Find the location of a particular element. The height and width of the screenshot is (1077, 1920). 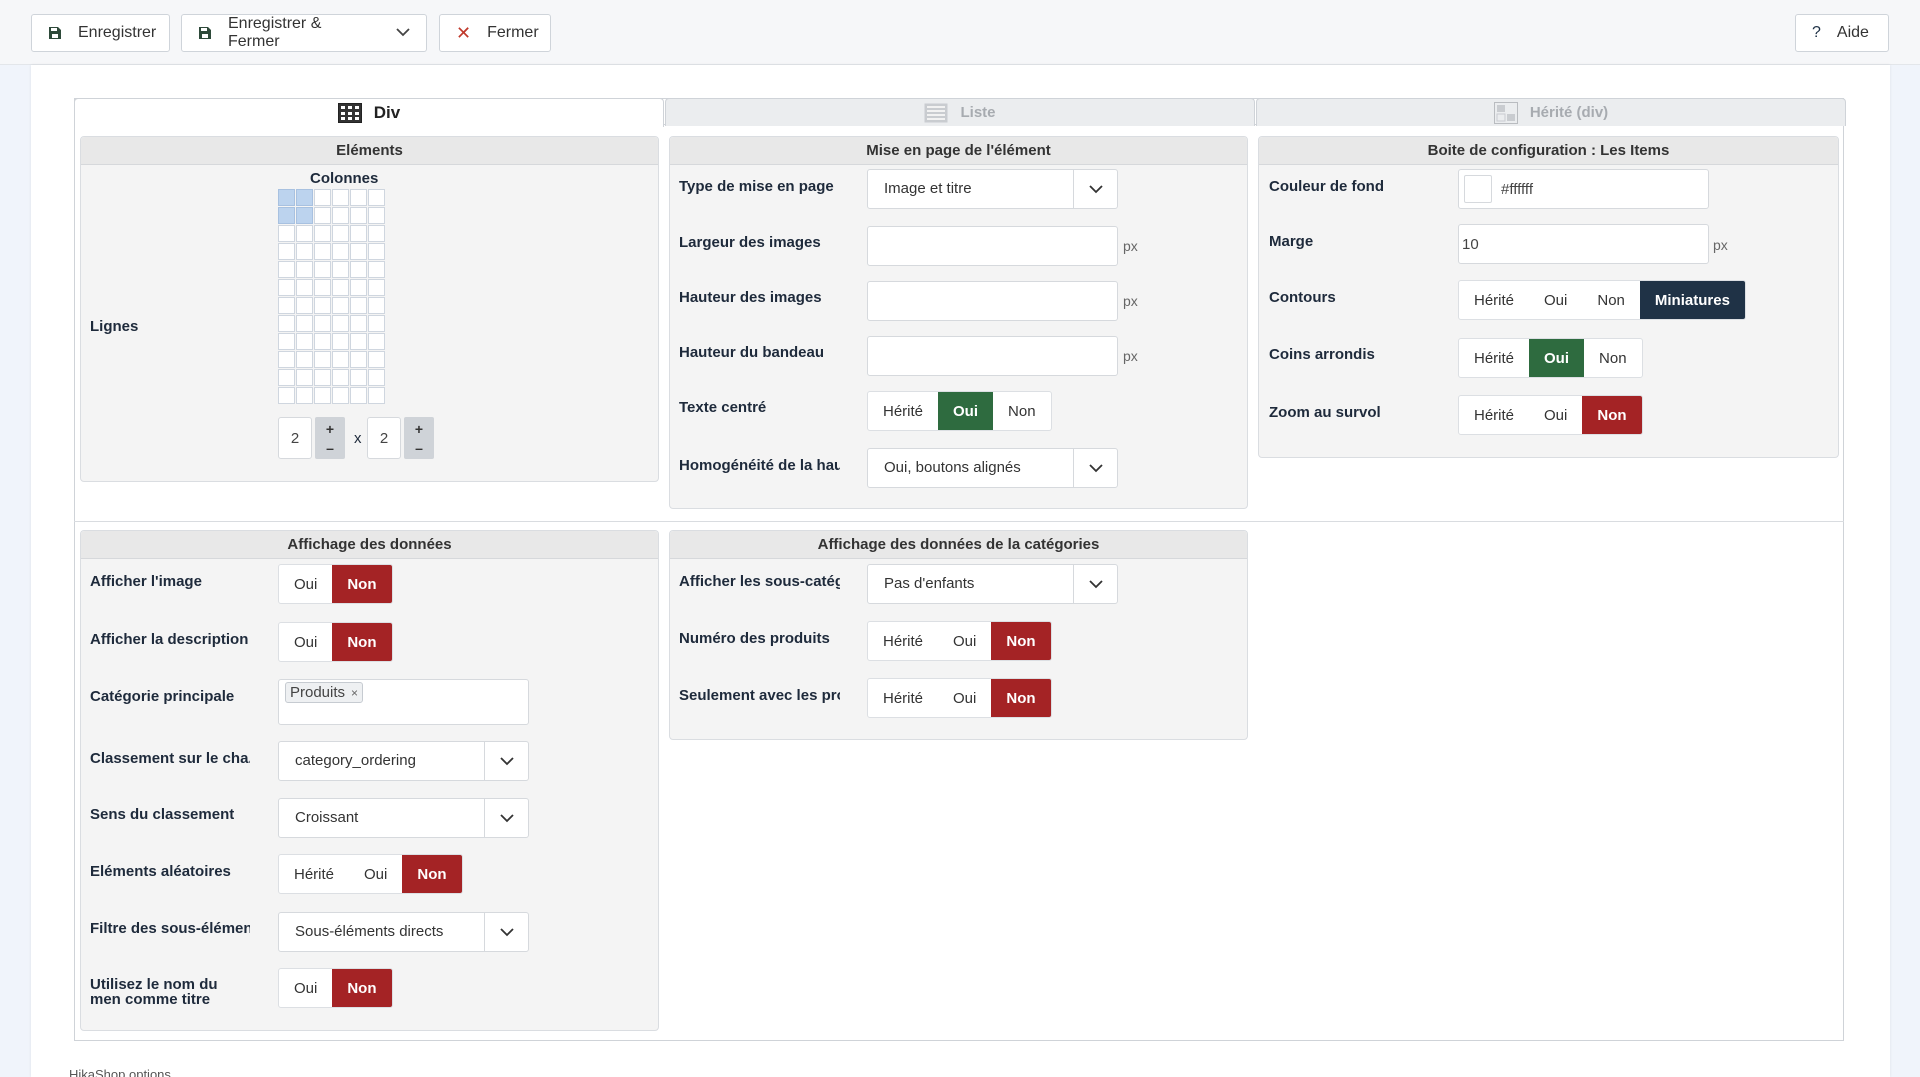

tab-inherited: Hérité (div) is located at coordinates (1551, 112).